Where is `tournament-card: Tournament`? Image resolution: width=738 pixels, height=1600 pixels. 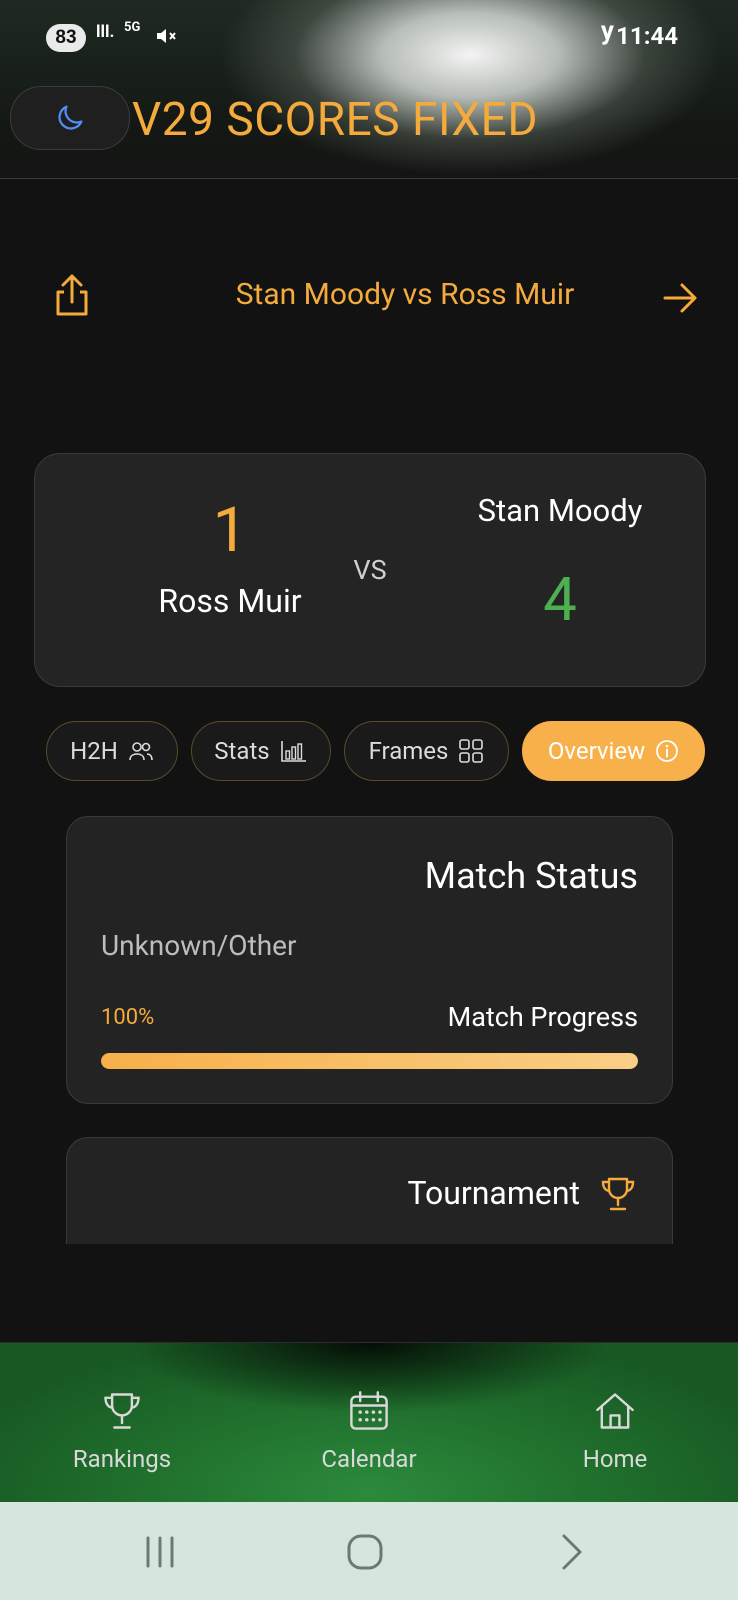 tournament-card: Tournament is located at coordinates (369, 1190).